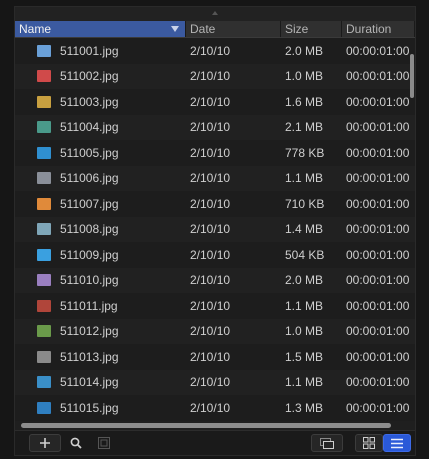  I want to click on table-row: 511003.jpg 2/10/10 1.6 MB 00:00:01:00, so click(215, 102).